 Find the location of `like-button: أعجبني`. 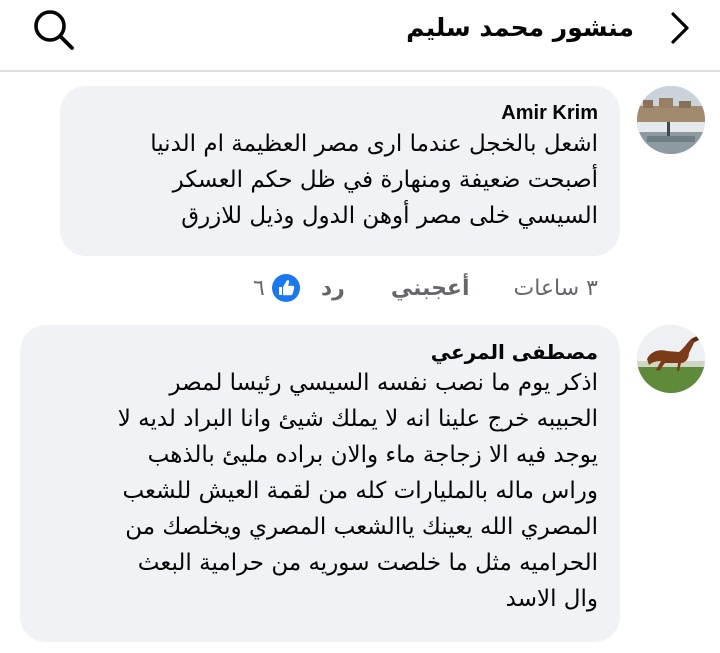

like-button: أعجبني is located at coordinates (430, 288).